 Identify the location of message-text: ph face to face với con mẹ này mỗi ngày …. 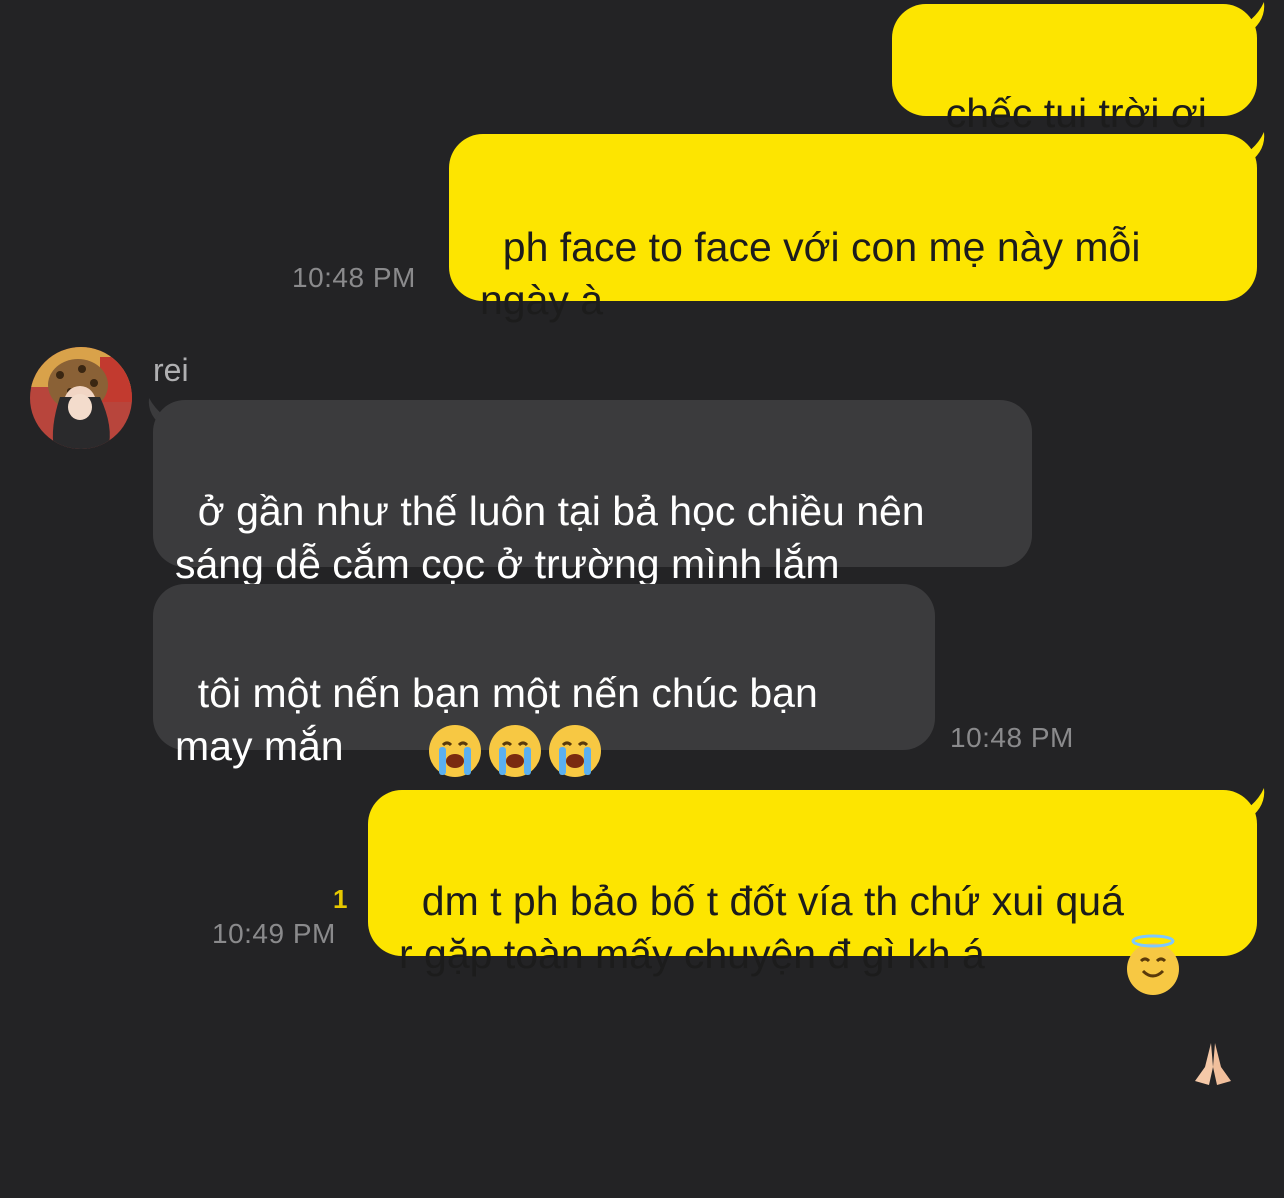
(810, 273).